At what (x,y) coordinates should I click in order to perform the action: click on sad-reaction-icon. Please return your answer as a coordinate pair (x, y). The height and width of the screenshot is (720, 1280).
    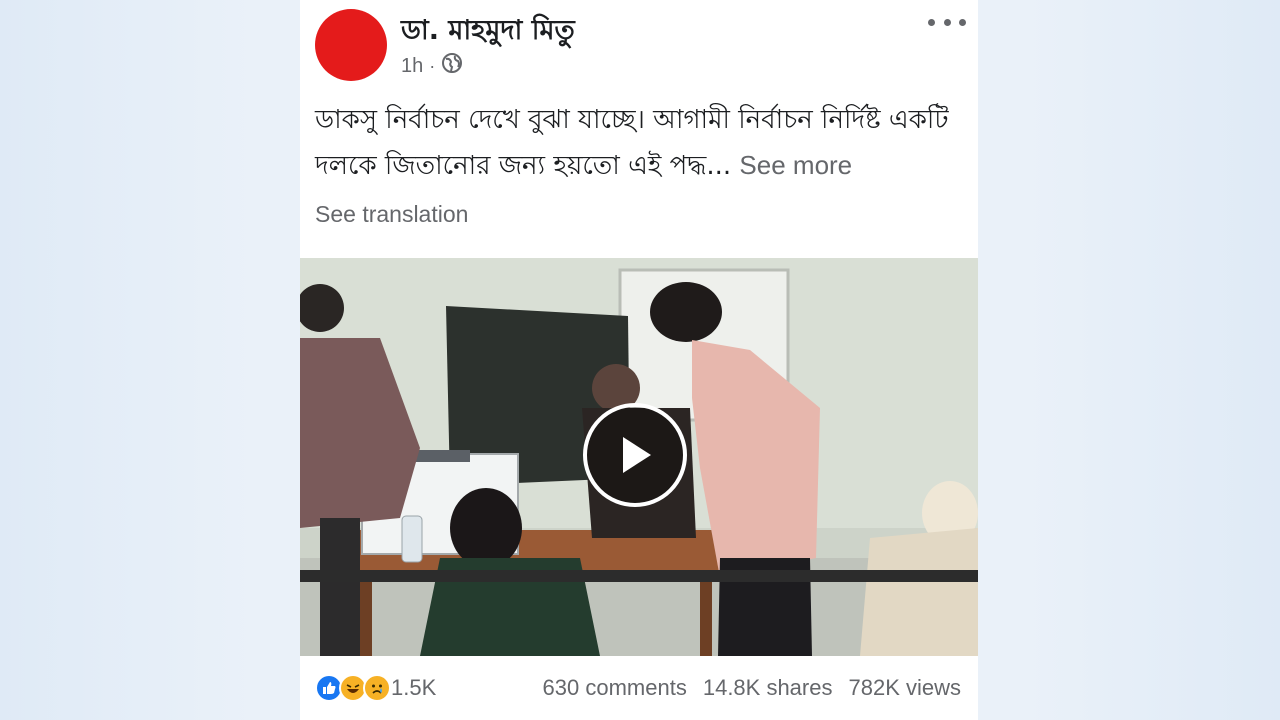
    Looking at the image, I should click on (377, 688).